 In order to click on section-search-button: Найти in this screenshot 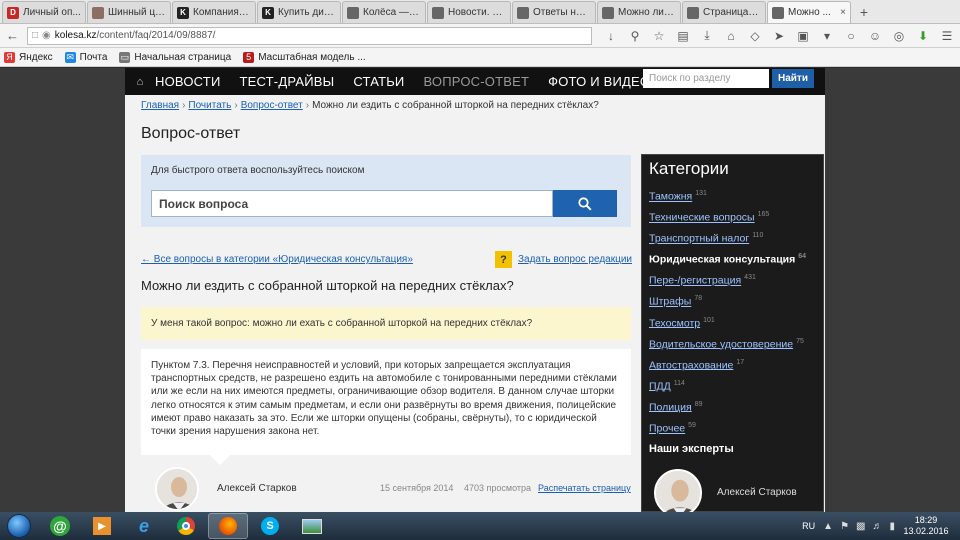, I will do `click(793, 78)`.